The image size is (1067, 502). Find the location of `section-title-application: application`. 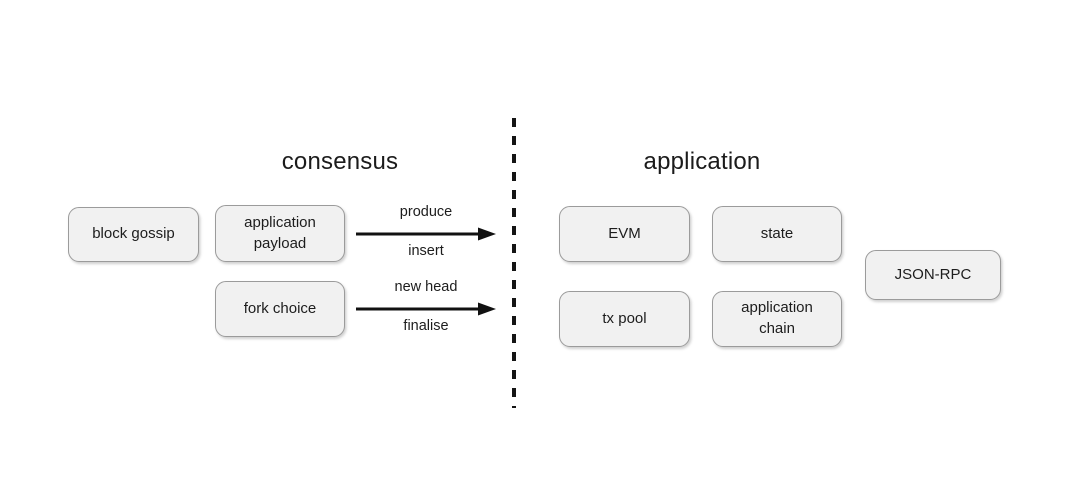

section-title-application: application is located at coordinates (702, 161).